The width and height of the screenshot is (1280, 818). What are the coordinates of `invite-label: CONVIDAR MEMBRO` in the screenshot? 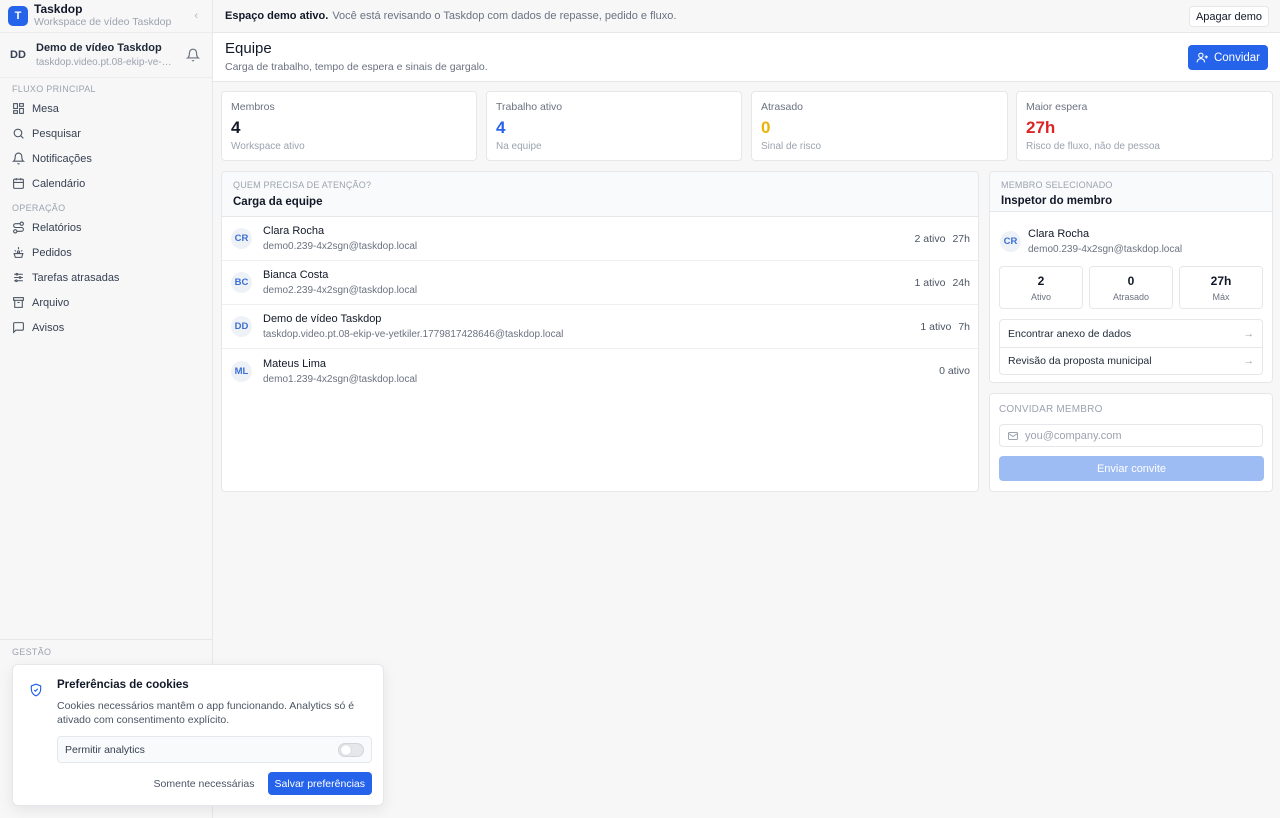 It's located at (1051, 409).